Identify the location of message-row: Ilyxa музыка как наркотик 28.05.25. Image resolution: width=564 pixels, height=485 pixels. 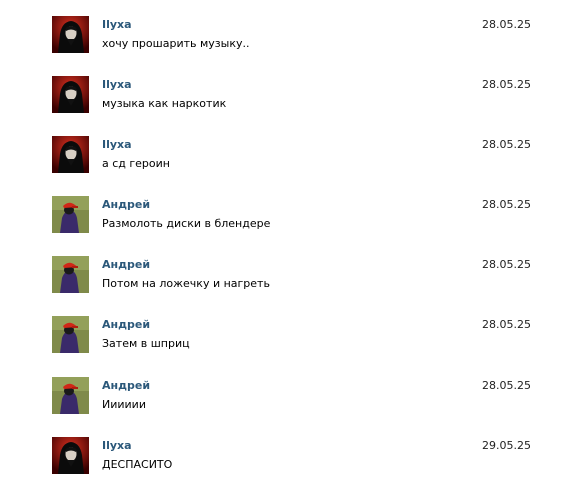
(282, 98).